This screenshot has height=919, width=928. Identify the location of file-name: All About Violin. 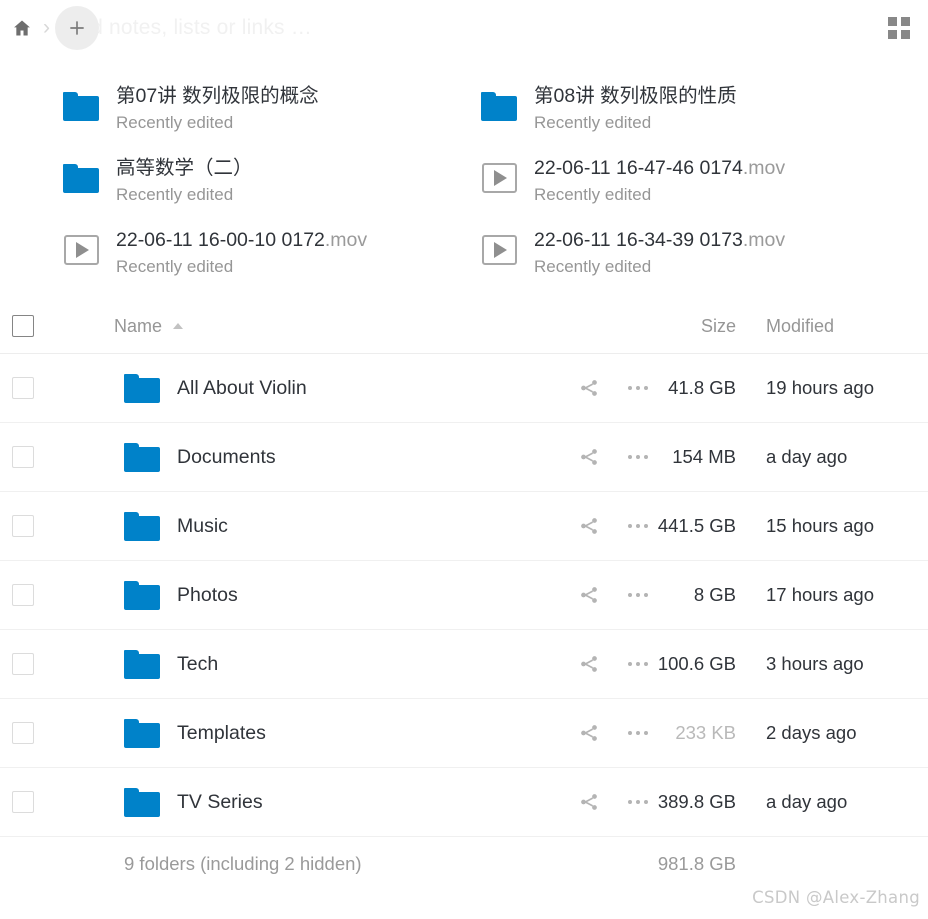
(242, 387).